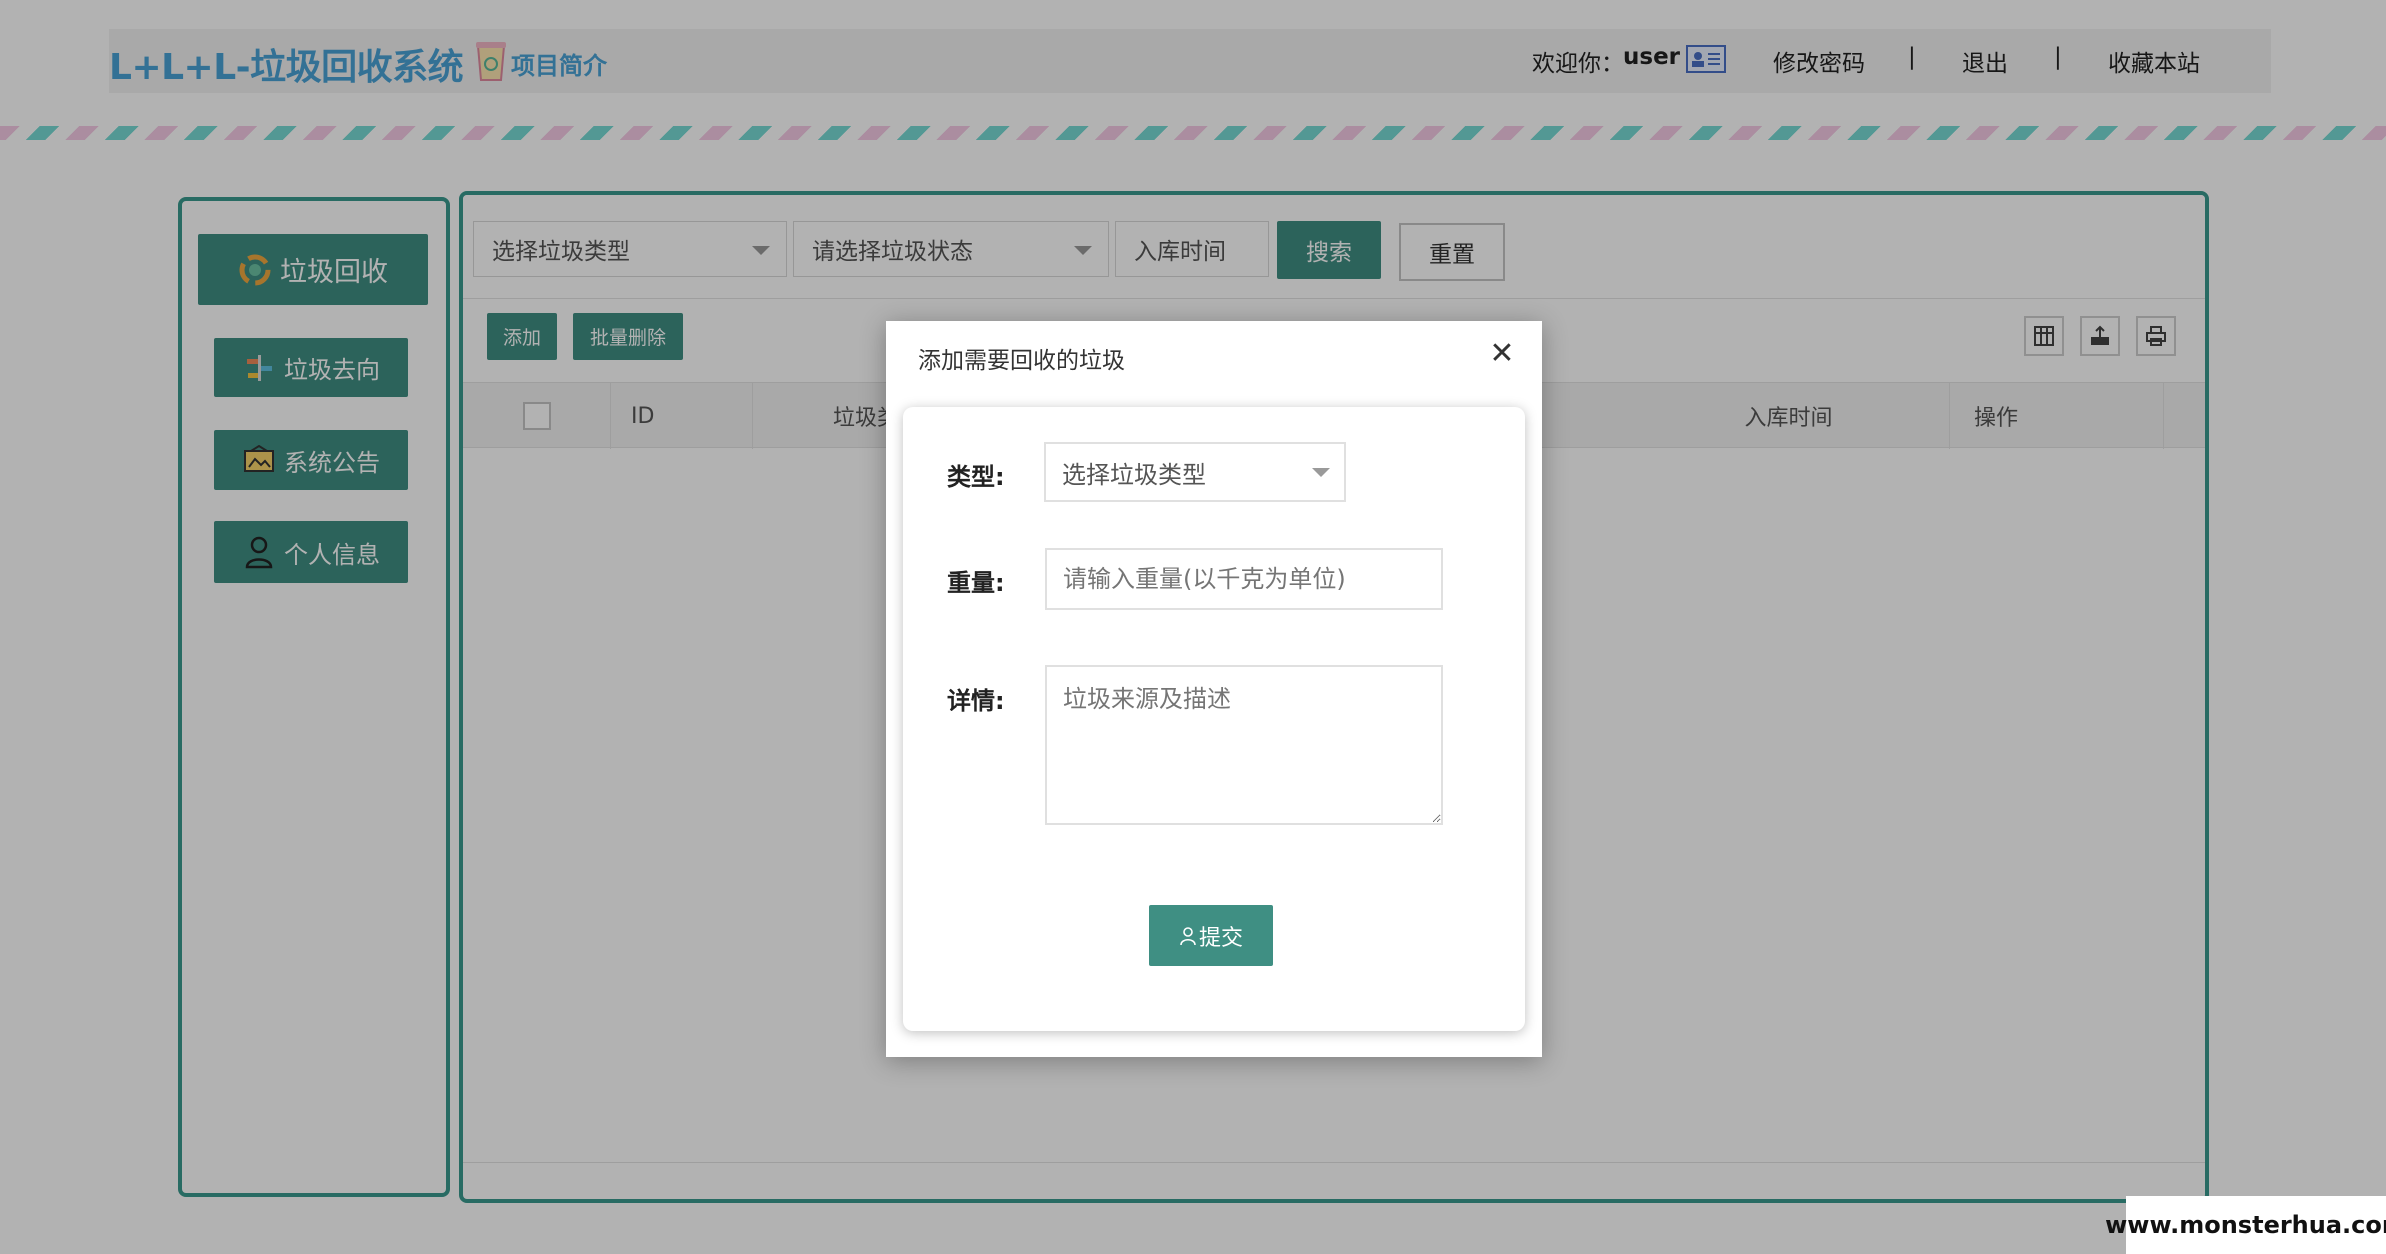 This screenshot has height=1254, width=2386. Describe the element at coordinates (892, 252) in the screenshot. I see `status-filter-text: 请选择垃圾状态` at that location.